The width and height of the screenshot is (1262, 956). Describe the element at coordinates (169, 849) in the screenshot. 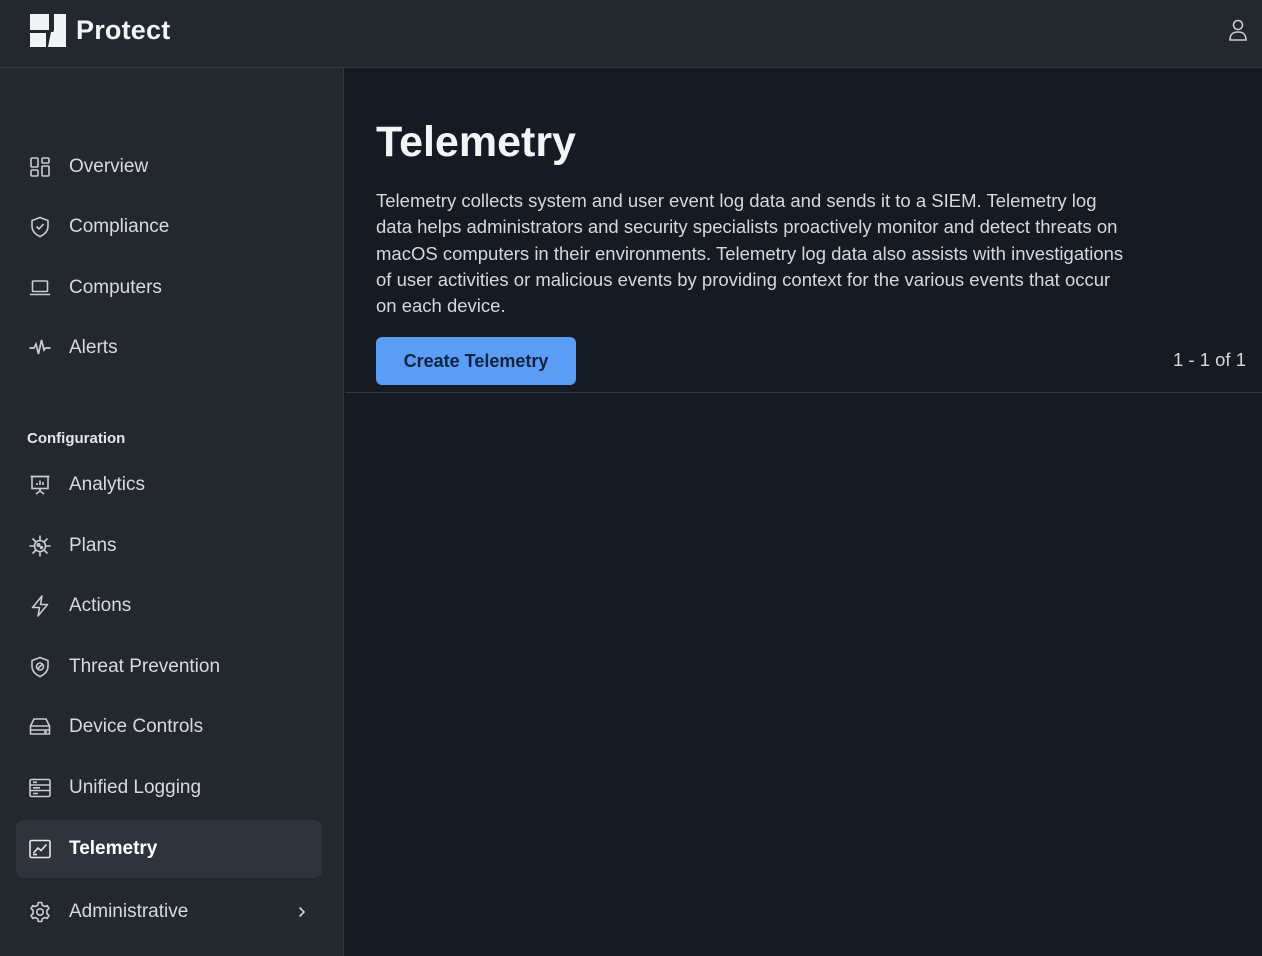

I see `sidebar-item-telemetry: Telemetry` at that location.